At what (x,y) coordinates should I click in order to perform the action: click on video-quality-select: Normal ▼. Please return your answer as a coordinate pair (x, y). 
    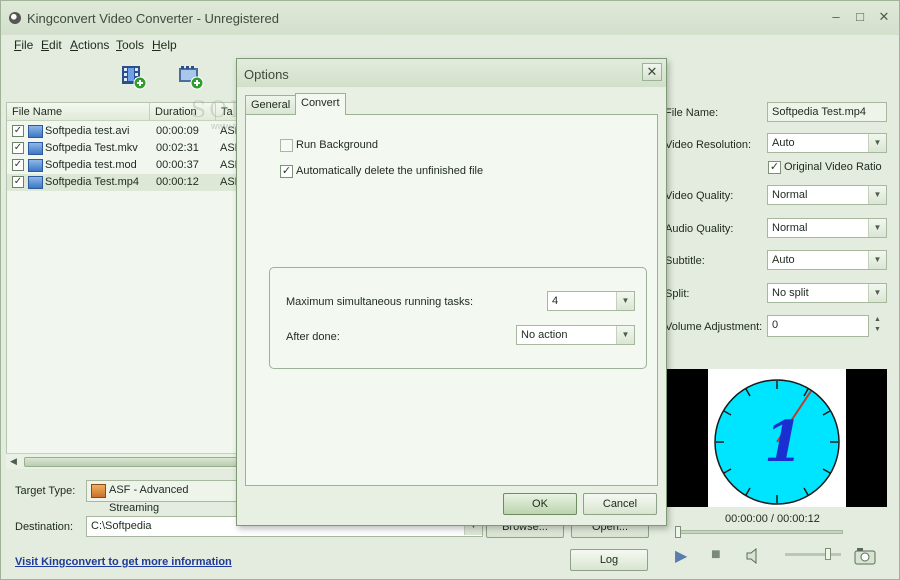
    Looking at the image, I should click on (827, 195).